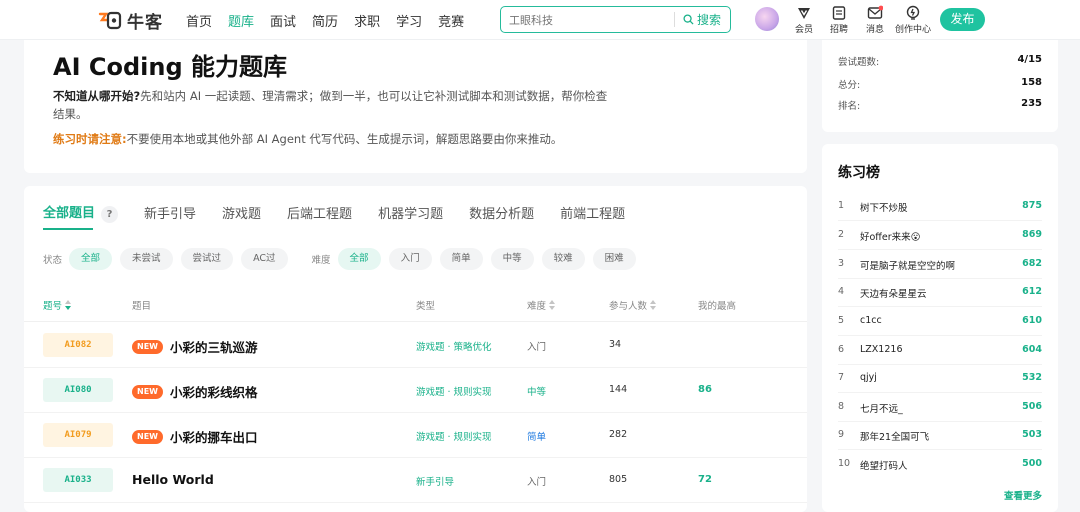 The height and width of the screenshot is (512, 1080). What do you see at coordinates (589, 20) in the screenshot?
I see `search-input` at bounding box center [589, 20].